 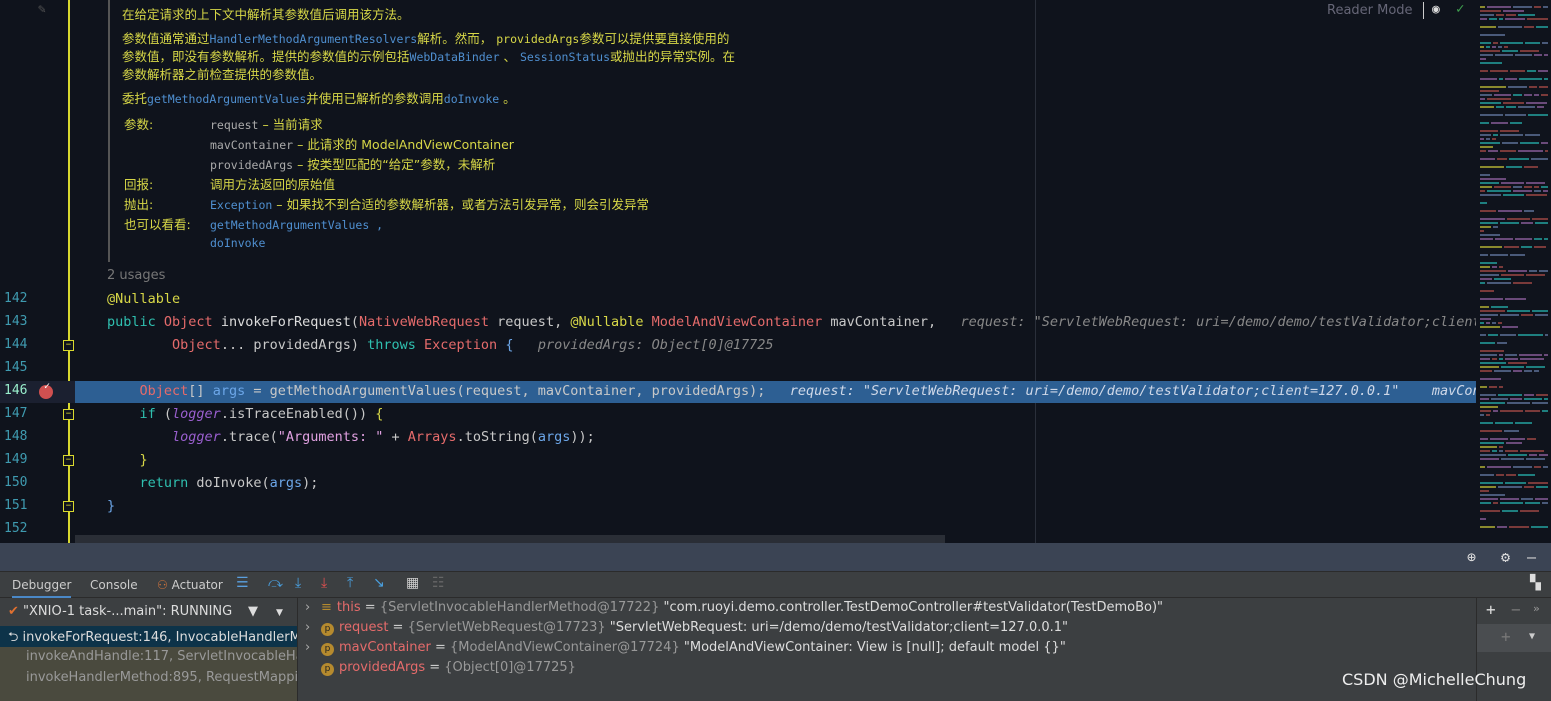 I want to click on reader-mode-button: Reader Mode, so click(x=1370, y=10).